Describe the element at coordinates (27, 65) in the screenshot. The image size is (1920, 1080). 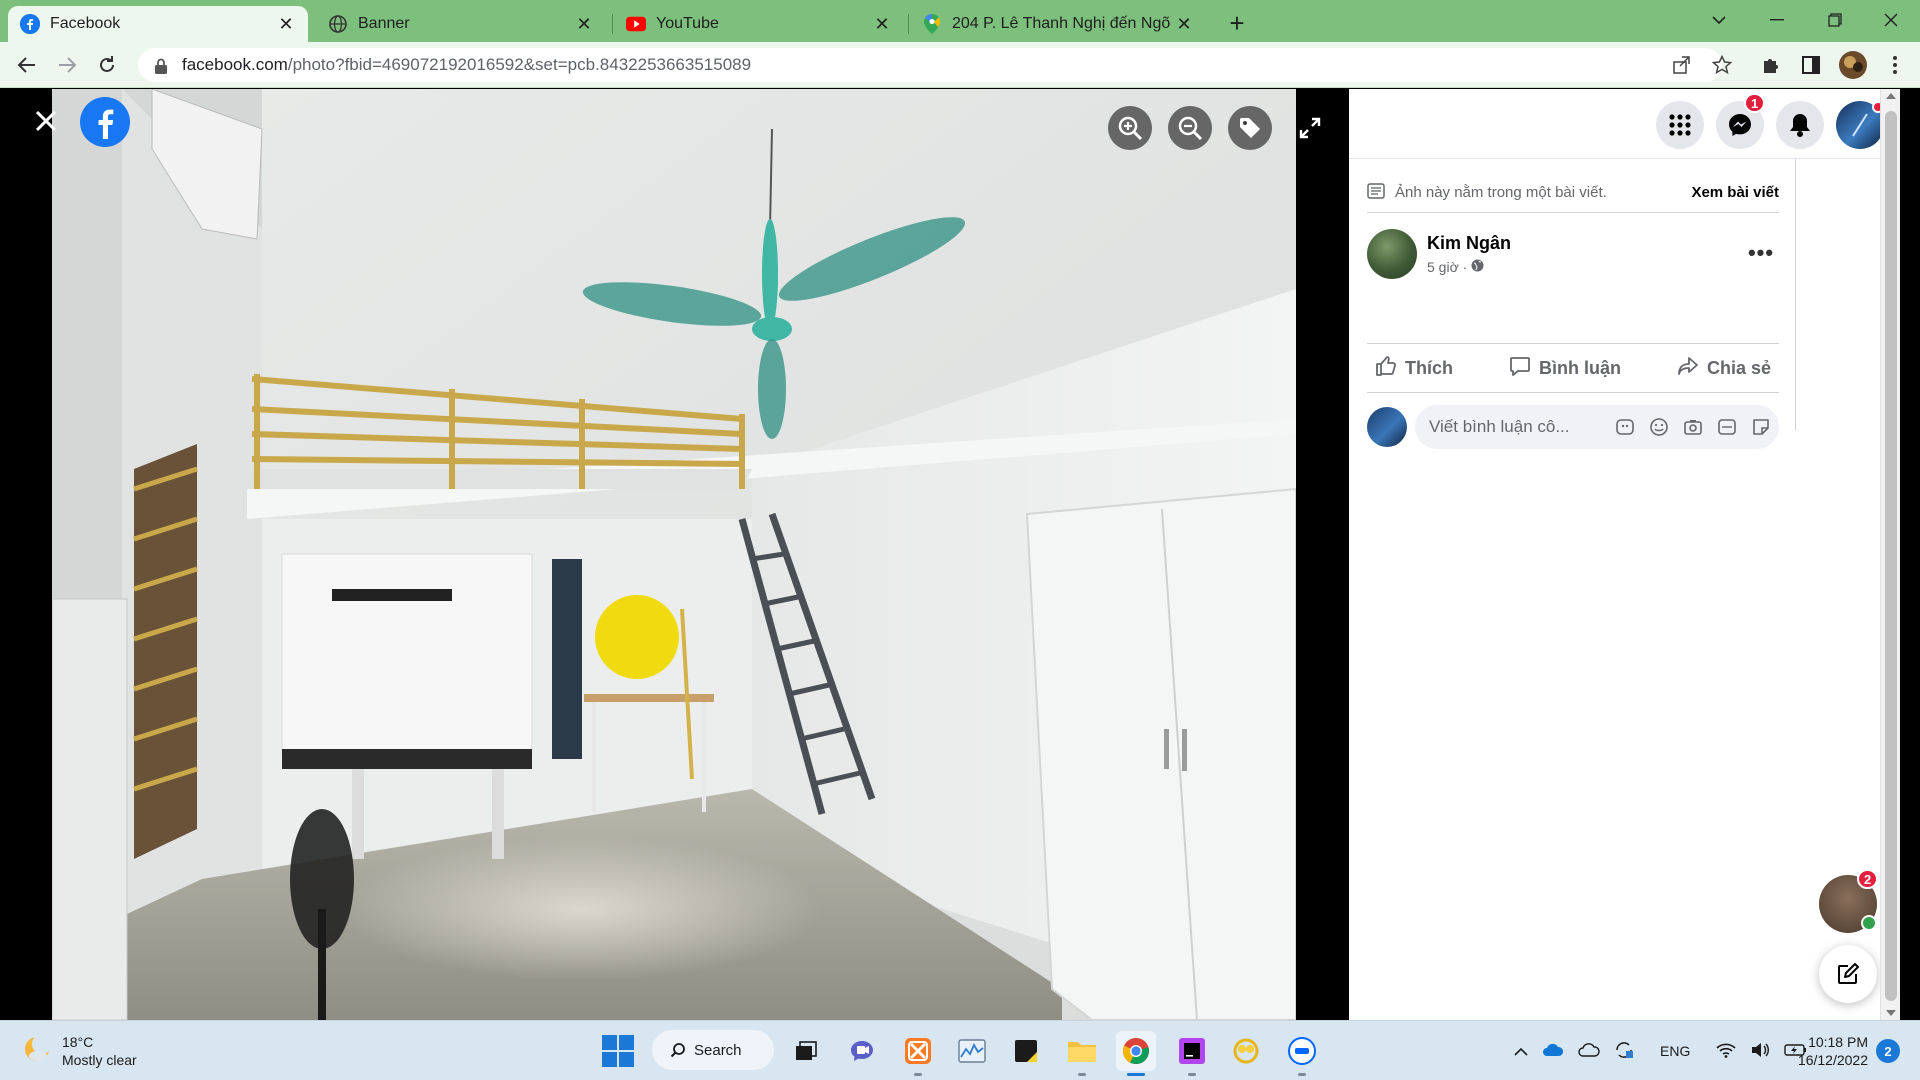
I see `back-button` at that location.